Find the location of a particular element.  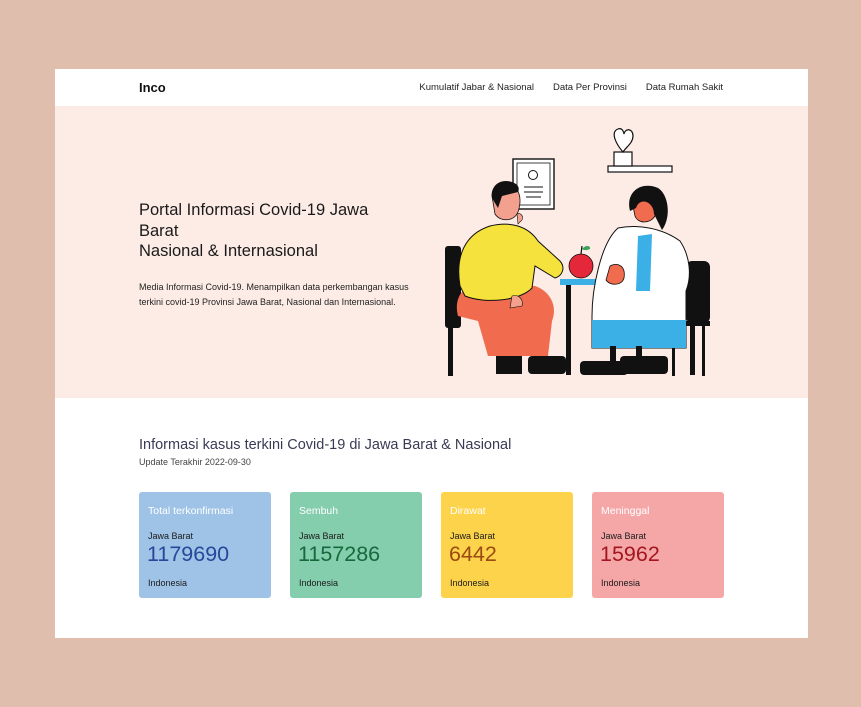

card-value: 6442 is located at coordinates (473, 554).